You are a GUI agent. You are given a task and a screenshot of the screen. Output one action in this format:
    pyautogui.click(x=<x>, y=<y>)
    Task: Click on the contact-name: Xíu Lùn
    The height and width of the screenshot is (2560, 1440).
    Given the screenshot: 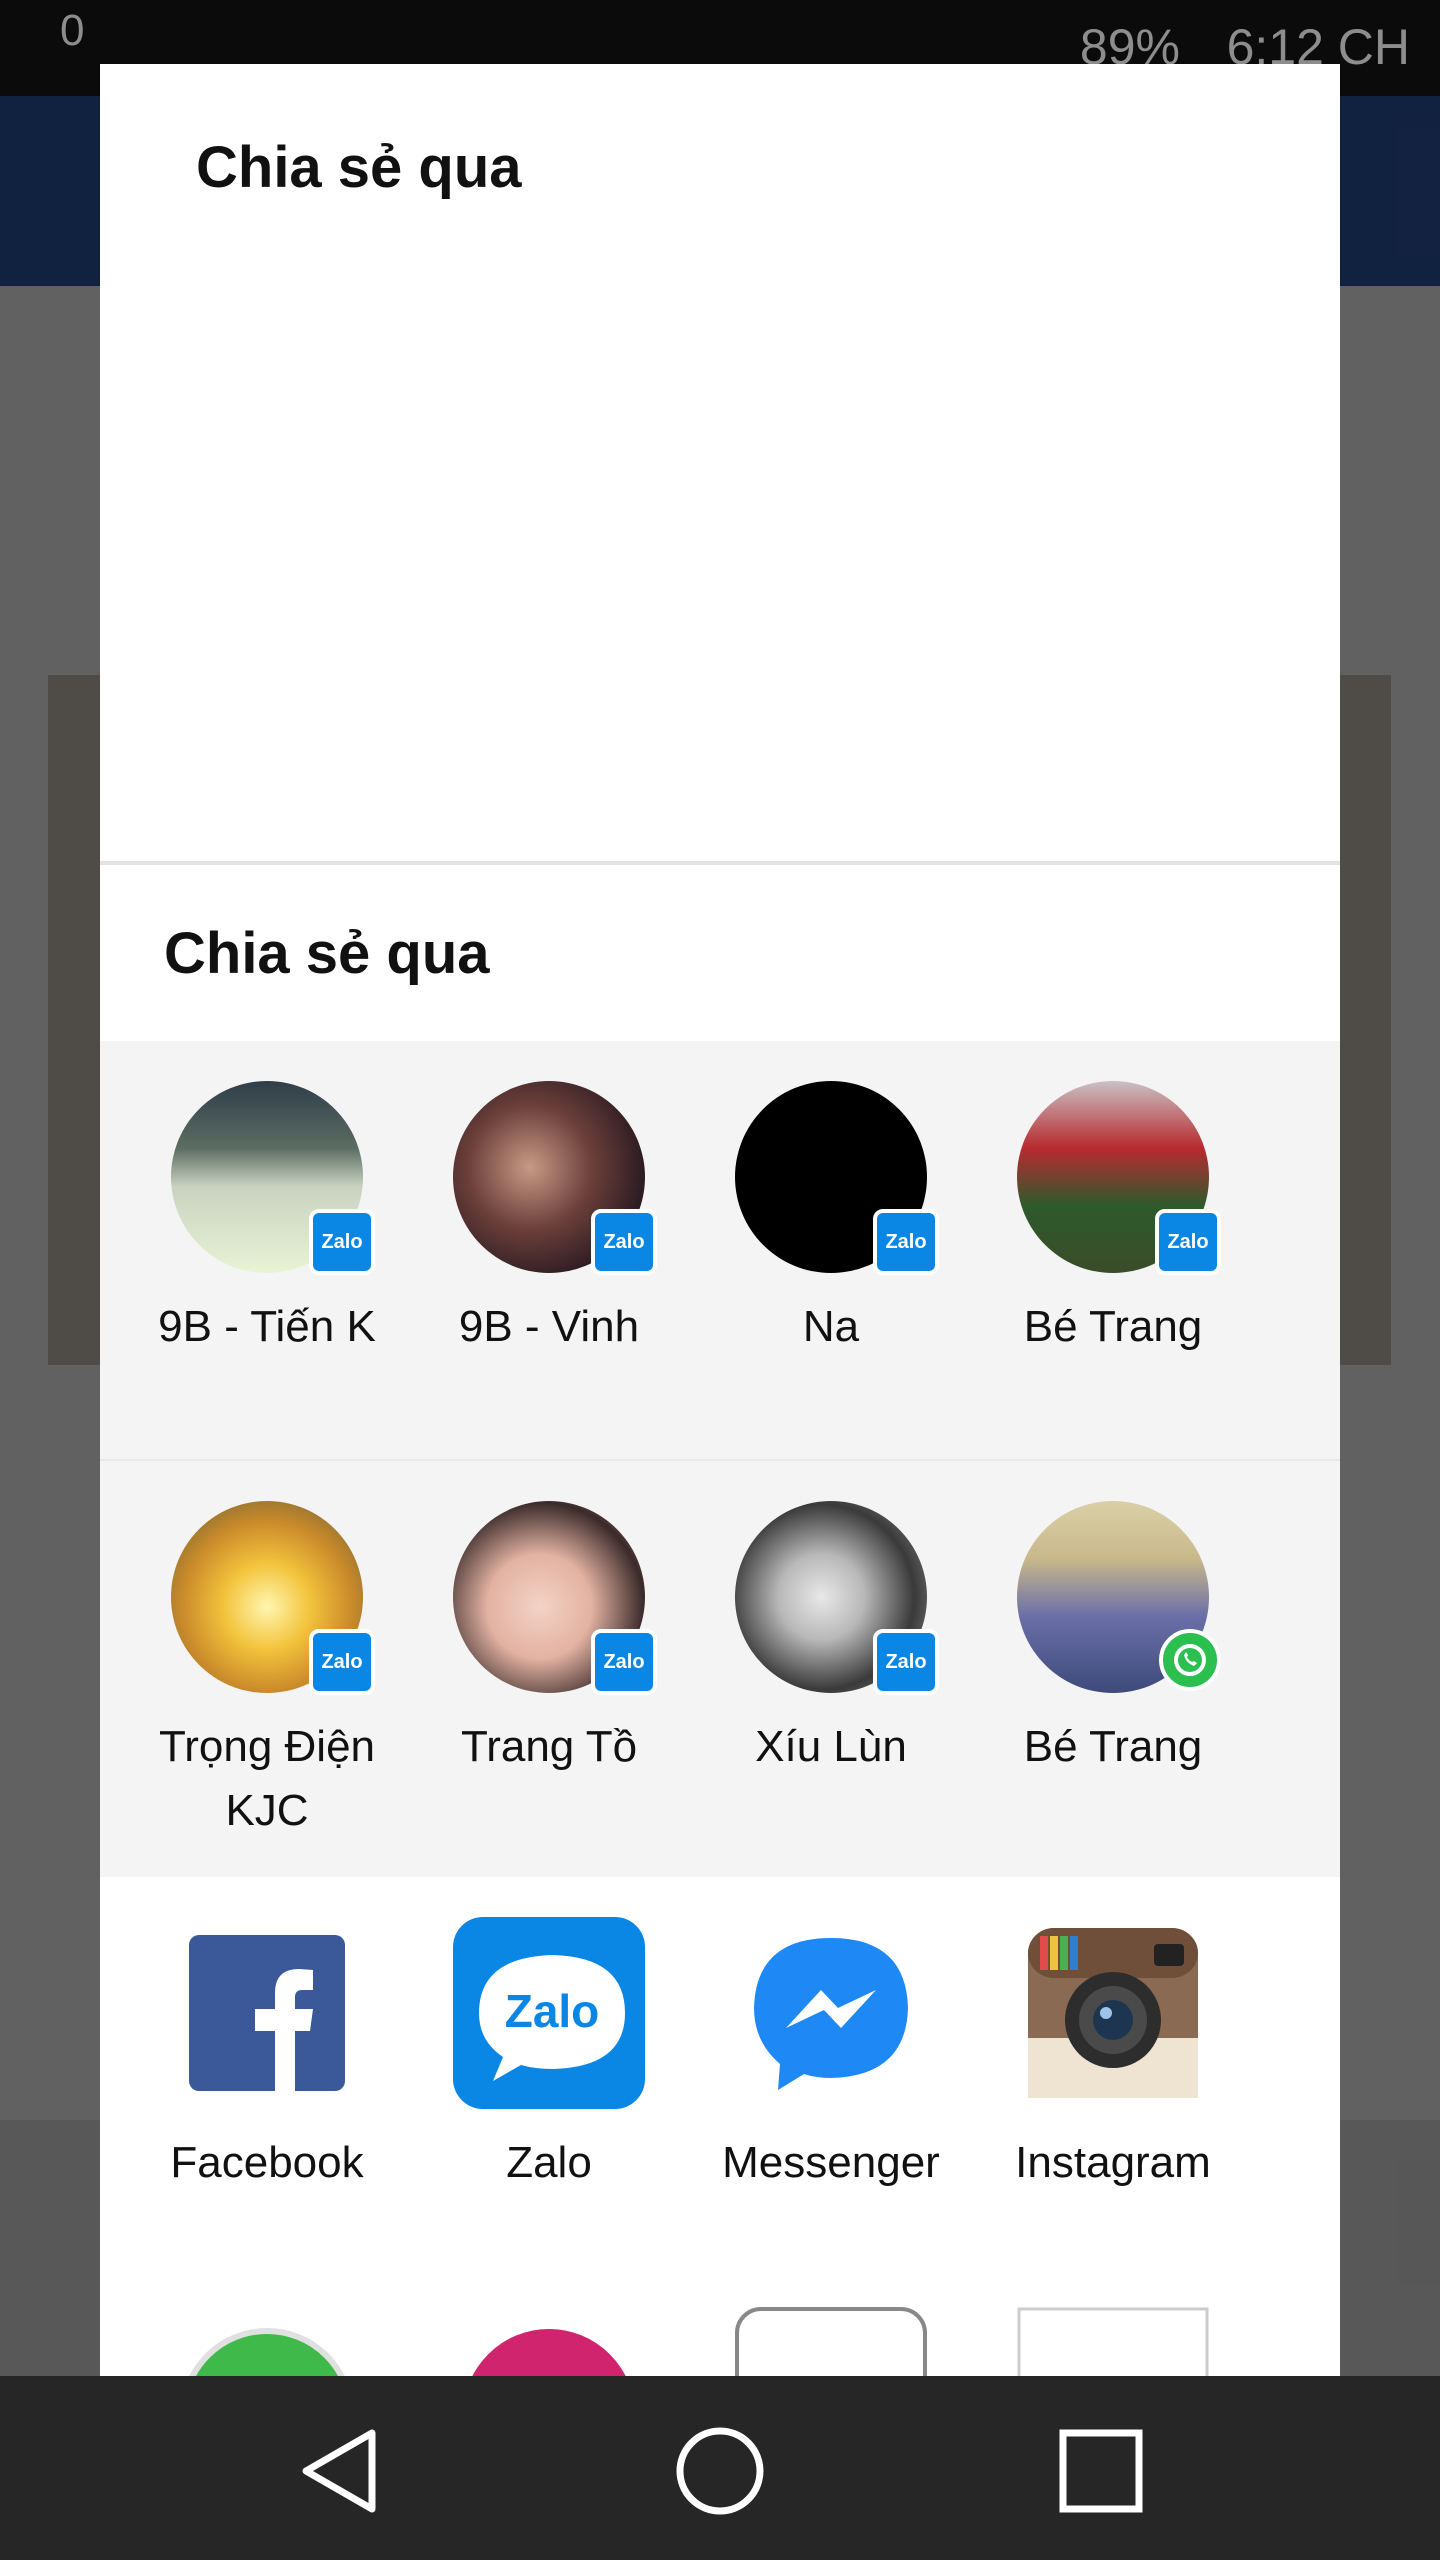 What is the action you would take?
    pyautogui.click(x=831, y=1746)
    